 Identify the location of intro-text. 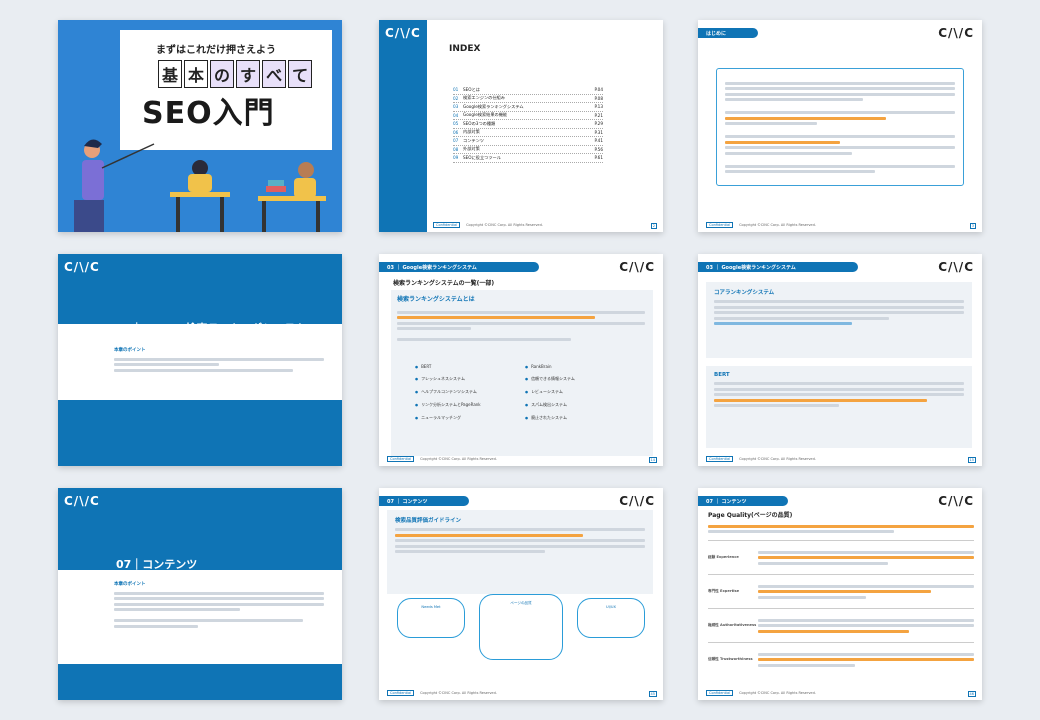
(841, 529).